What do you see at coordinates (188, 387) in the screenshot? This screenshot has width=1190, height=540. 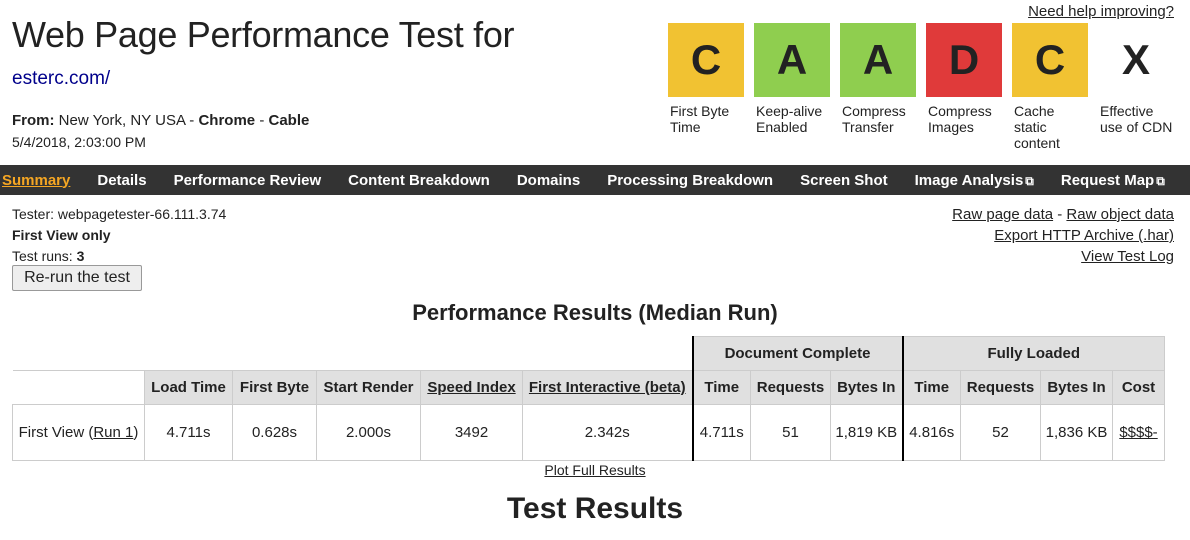 I see `header-load-time: Load Time` at bounding box center [188, 387].